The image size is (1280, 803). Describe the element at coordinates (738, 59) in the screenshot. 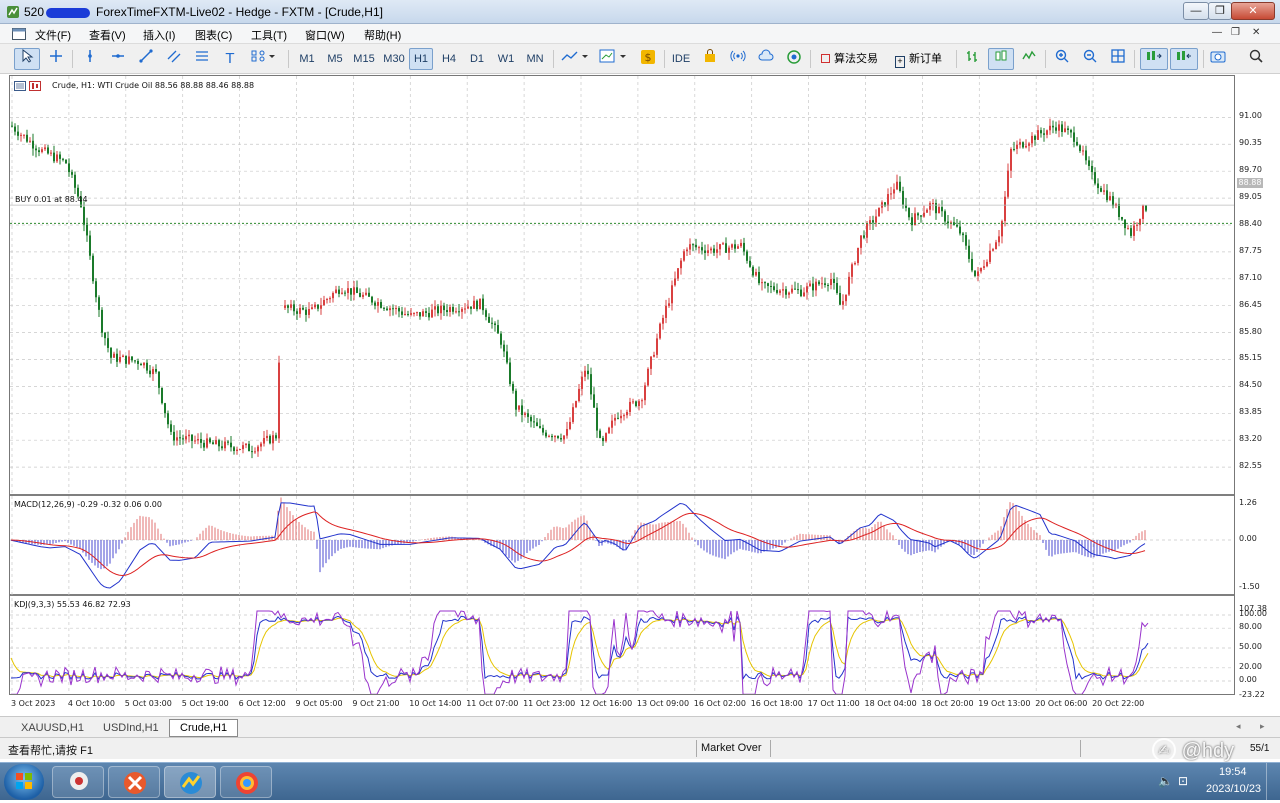

I see `signals-button` at that location.